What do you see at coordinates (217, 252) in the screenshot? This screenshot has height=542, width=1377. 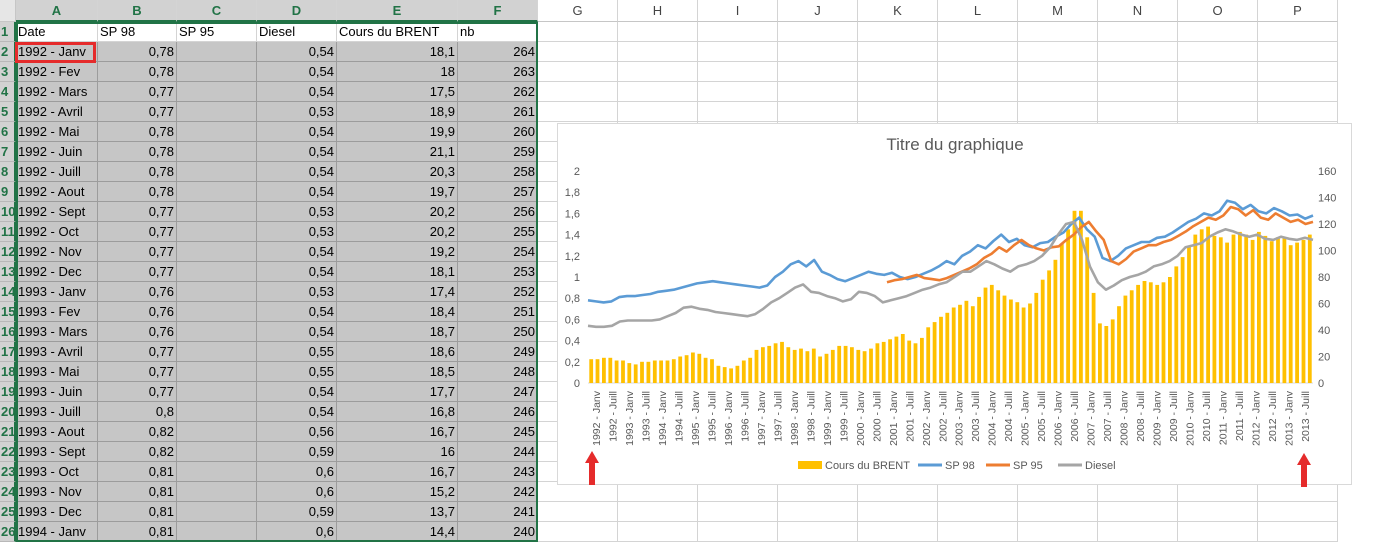 I see `cell-C12` at bounding box center [217, 252].